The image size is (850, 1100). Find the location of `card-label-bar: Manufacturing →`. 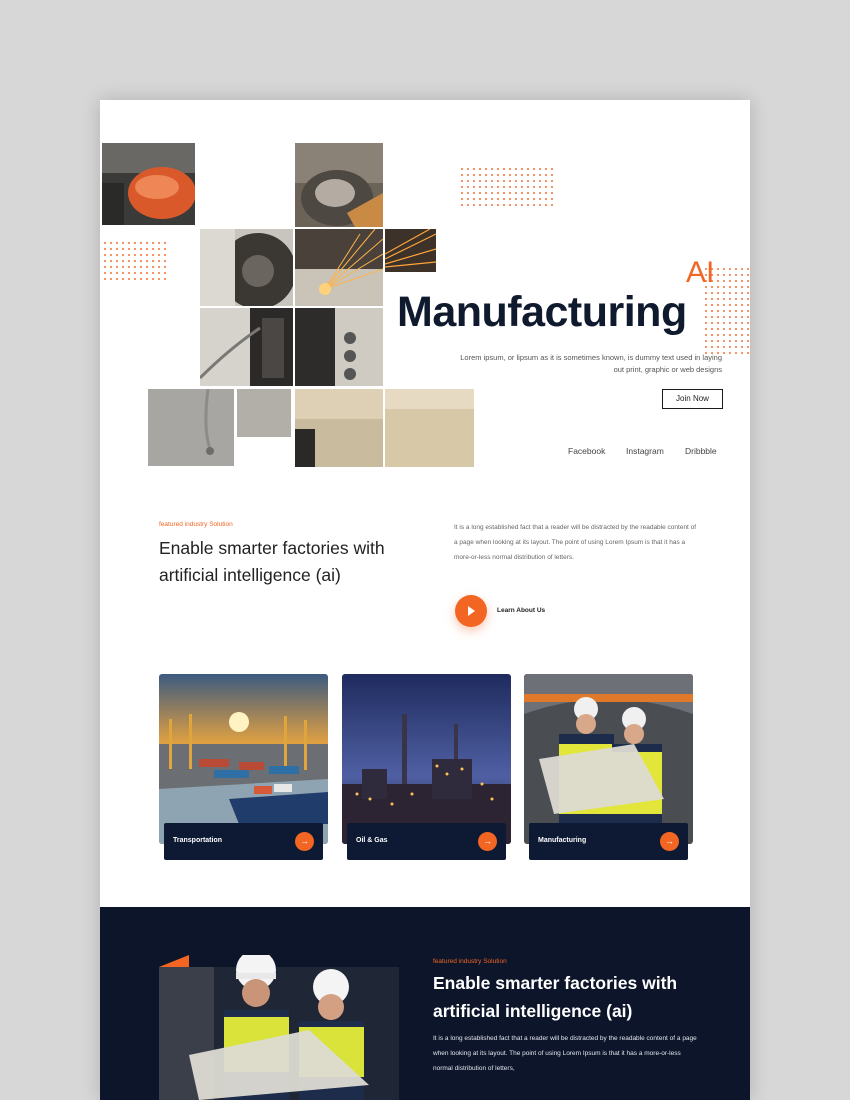

card-label-bar: Manufacturing → is located at coordinates (608, 841).